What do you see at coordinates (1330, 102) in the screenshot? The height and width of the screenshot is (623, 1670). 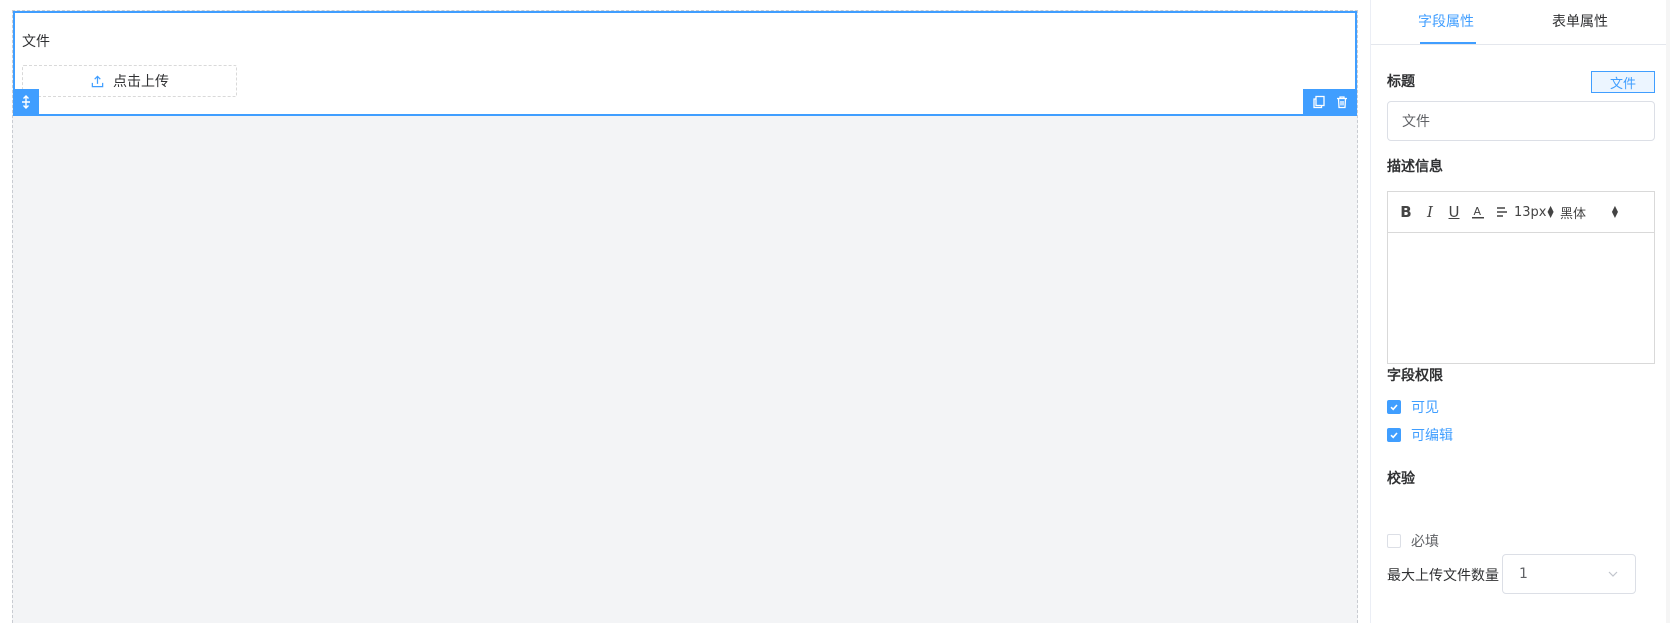 I see `card-actions` at bounding box center [1330, 102].